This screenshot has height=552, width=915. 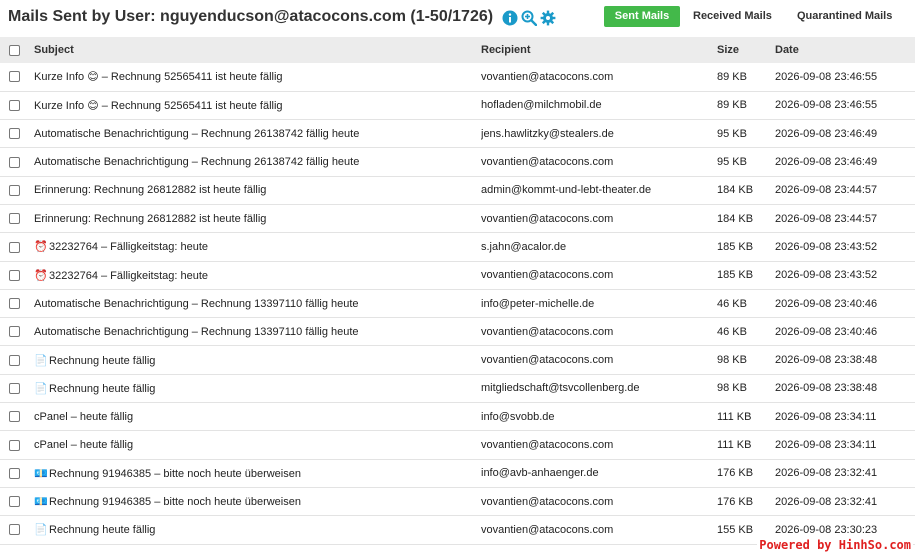 What do you see at coordinates (826, 388) in the screenshot?
I see `row-date: 2026-09-08 23:38:48` at bounding box center [826, 388].